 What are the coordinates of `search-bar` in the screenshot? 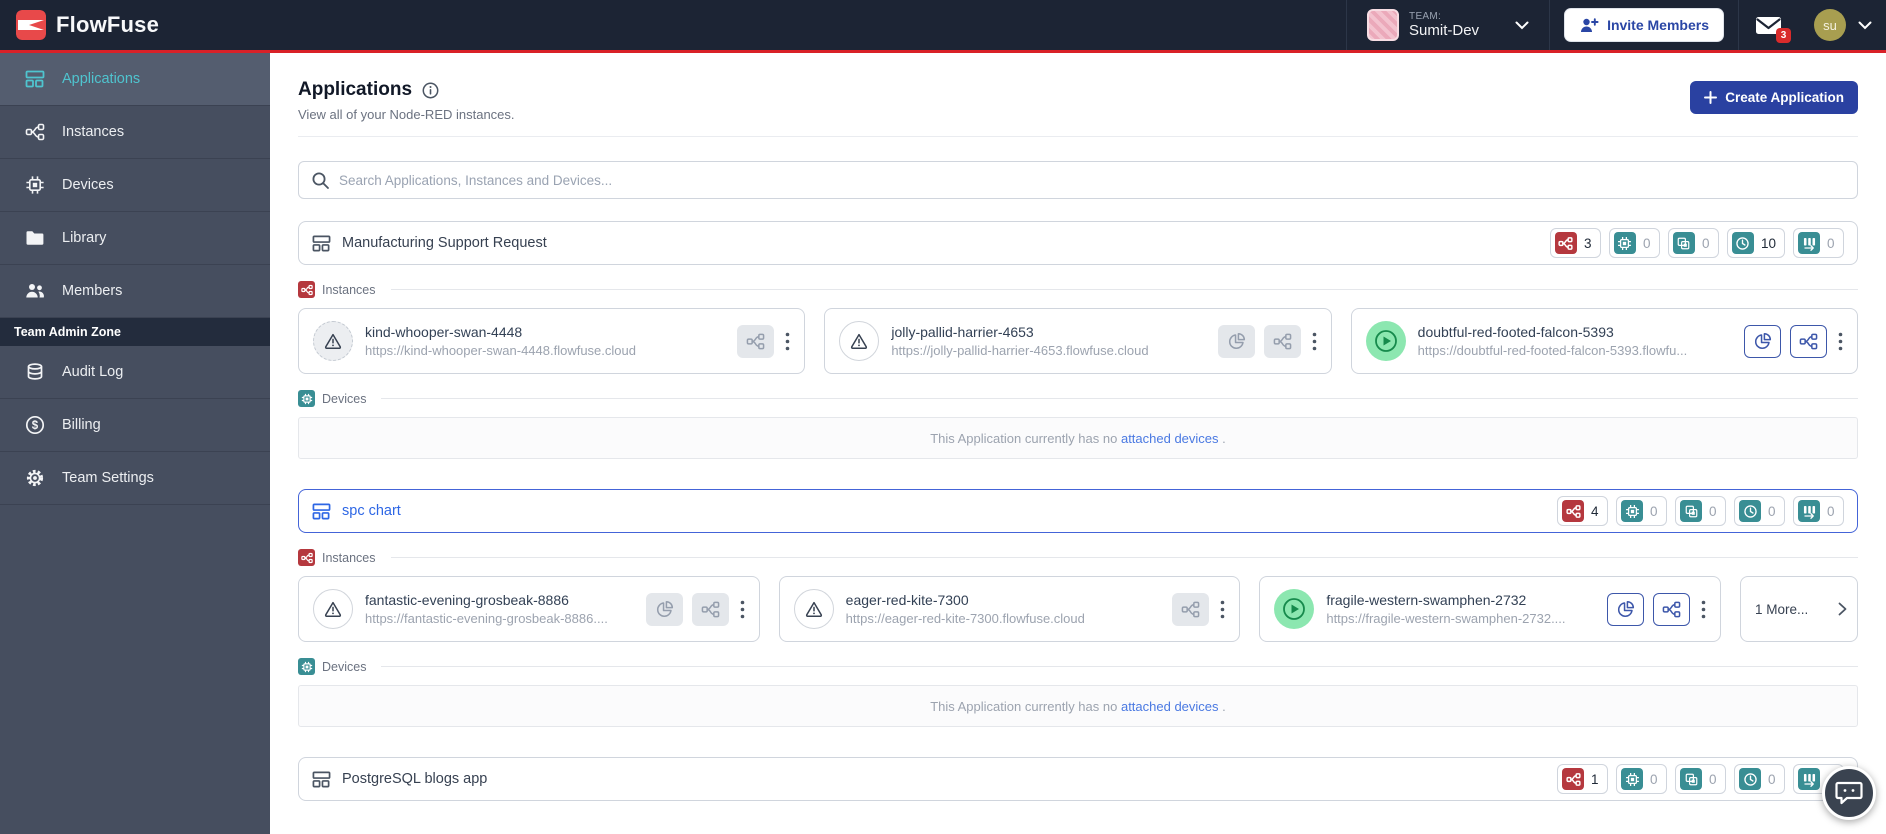 It's located at (1078, 180).